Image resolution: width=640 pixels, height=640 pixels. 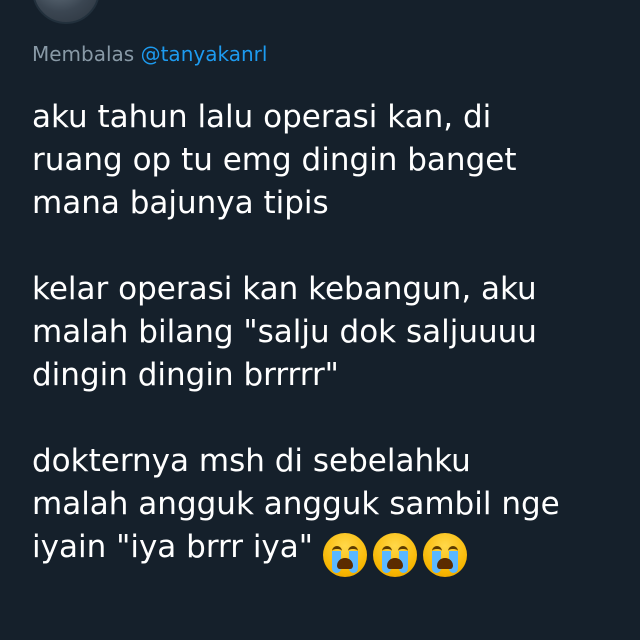 I want to click on avatar, so click(x=66, y=12).